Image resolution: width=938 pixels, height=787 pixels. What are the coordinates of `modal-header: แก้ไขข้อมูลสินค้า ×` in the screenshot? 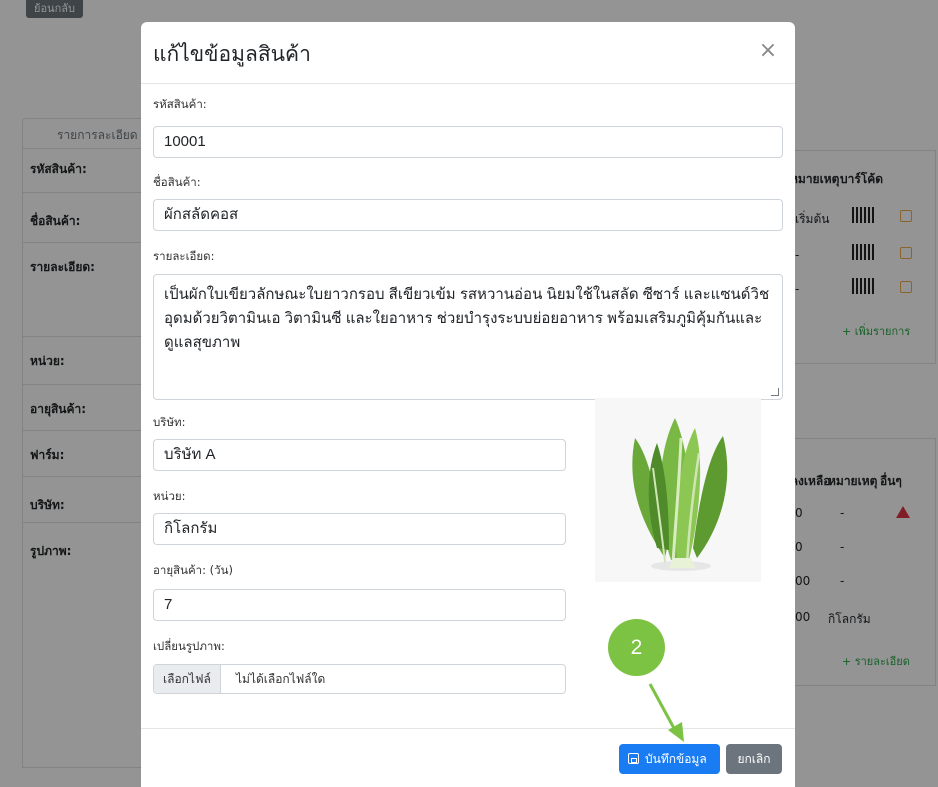 It's located at (468, 53).